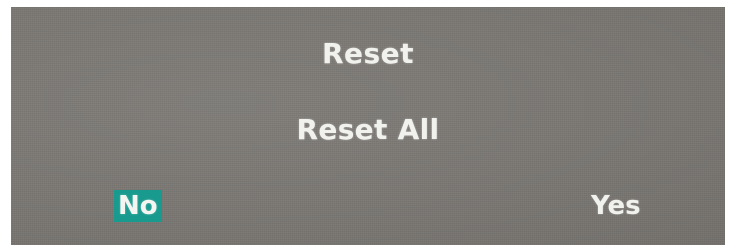  Describe the element at coordinates (138, 206) in the screenshot. I see `no-option: No` at that location.